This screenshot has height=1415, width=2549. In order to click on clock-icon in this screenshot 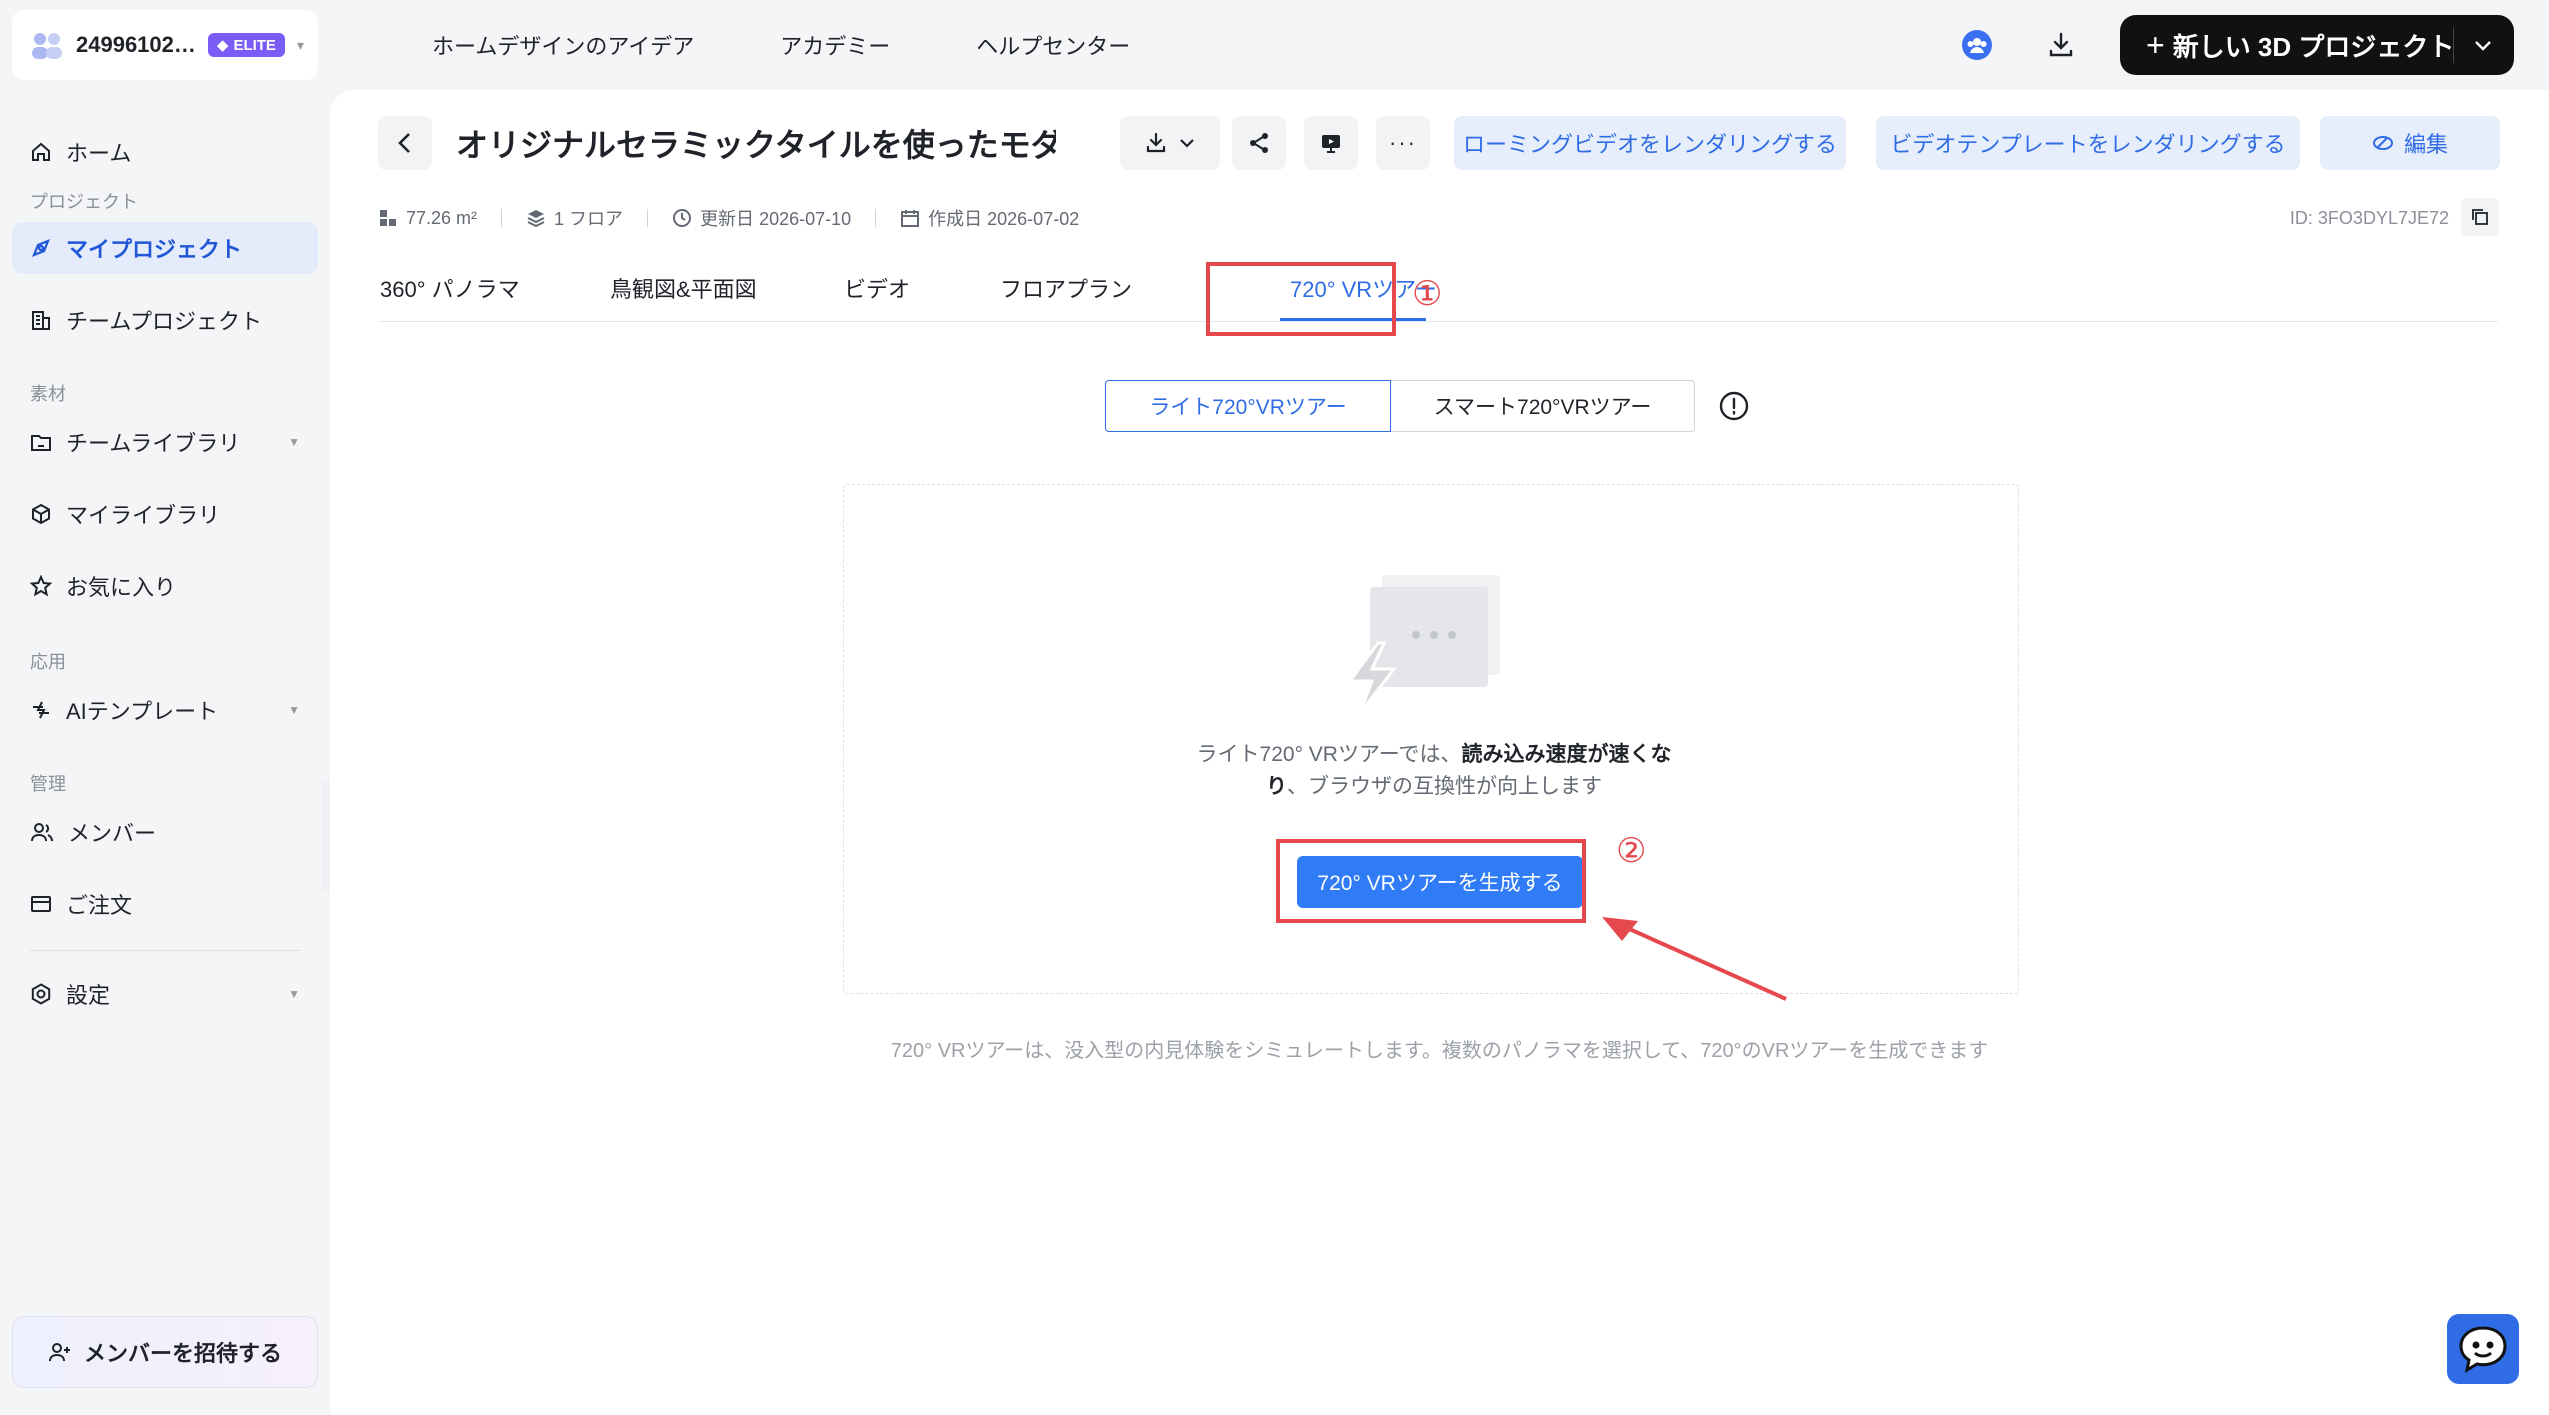, I will do `click(682, 218)`.